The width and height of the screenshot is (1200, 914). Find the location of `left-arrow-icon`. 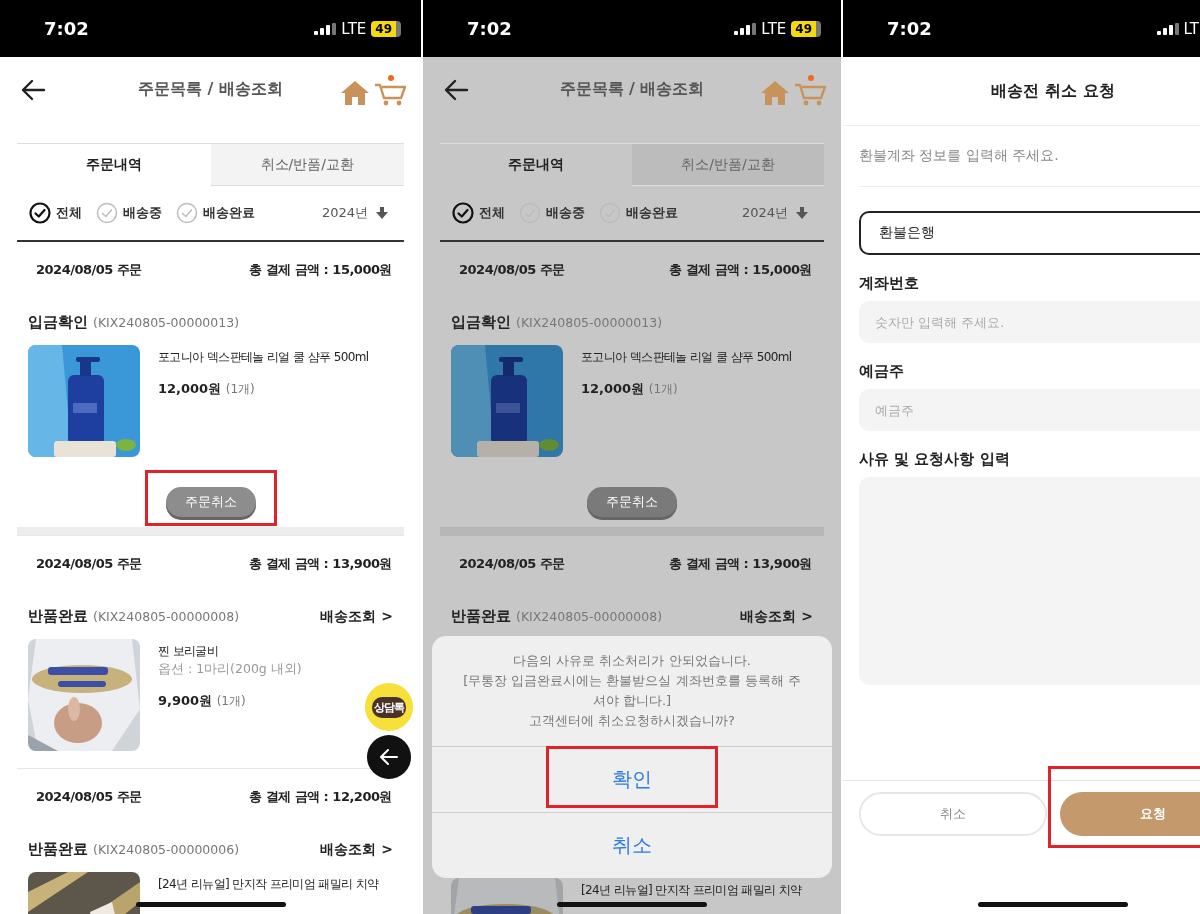

left-arrow-icon is located at coordinates (389, 757).